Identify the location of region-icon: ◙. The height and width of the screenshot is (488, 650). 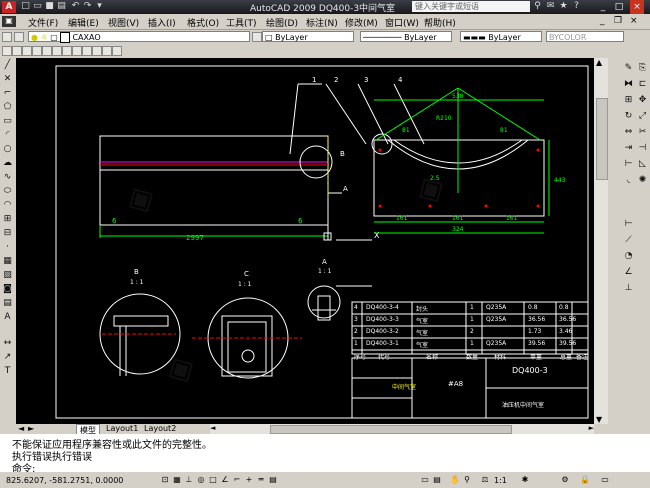
(7, 289).